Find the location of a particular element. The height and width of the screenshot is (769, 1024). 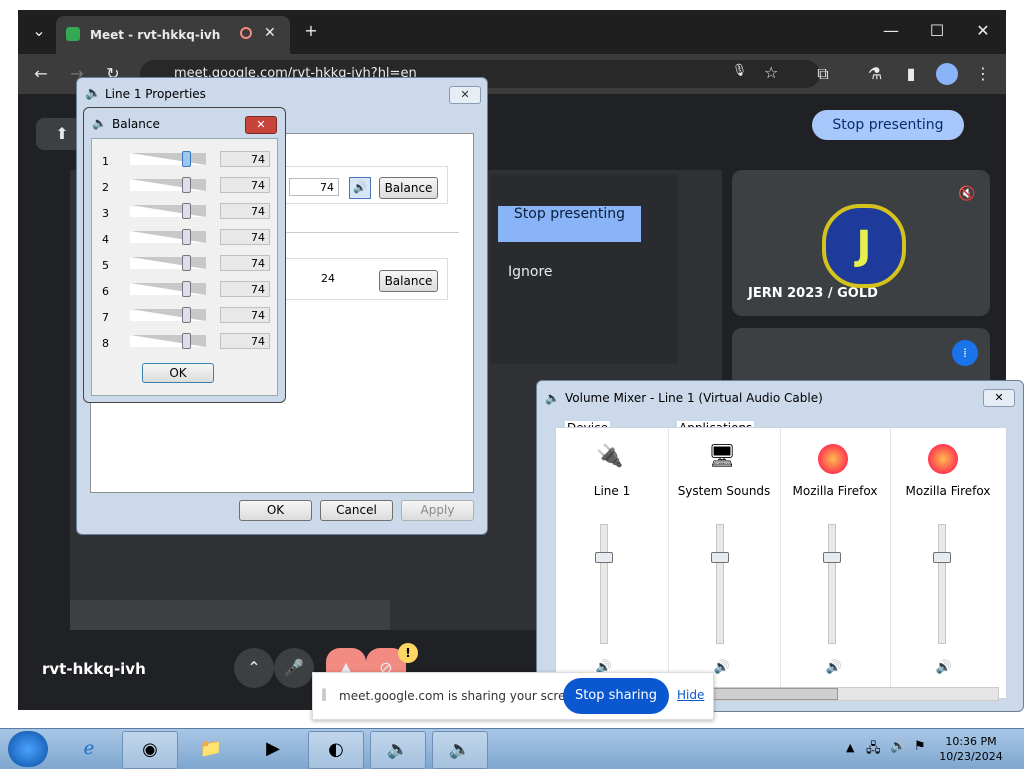

mic-icon: 🎙 is located at coordinates (739, 70).